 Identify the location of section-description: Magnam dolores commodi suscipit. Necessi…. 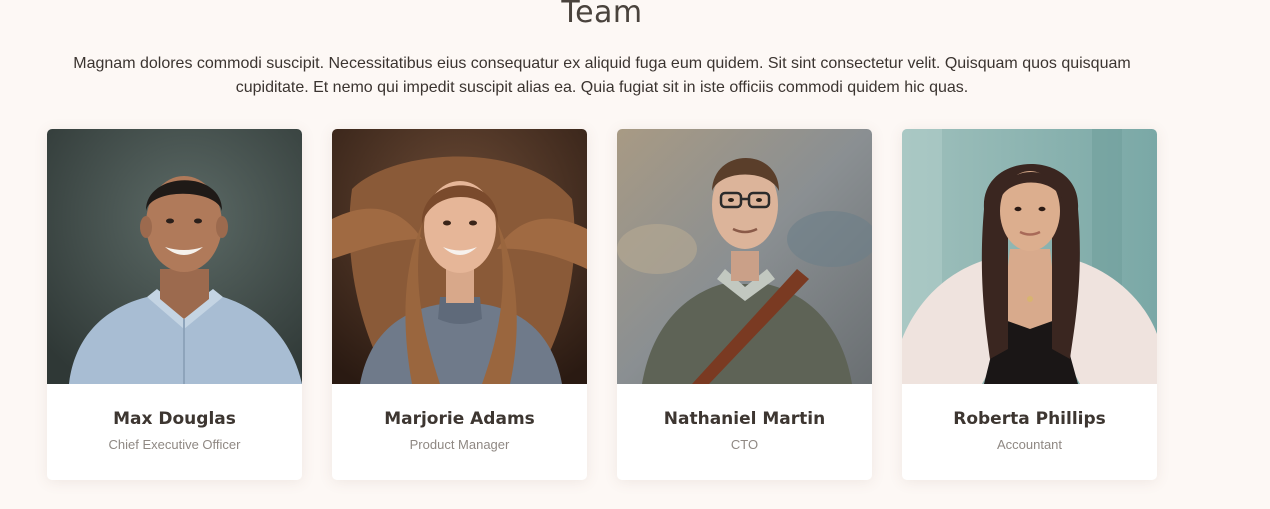
(602, 75).